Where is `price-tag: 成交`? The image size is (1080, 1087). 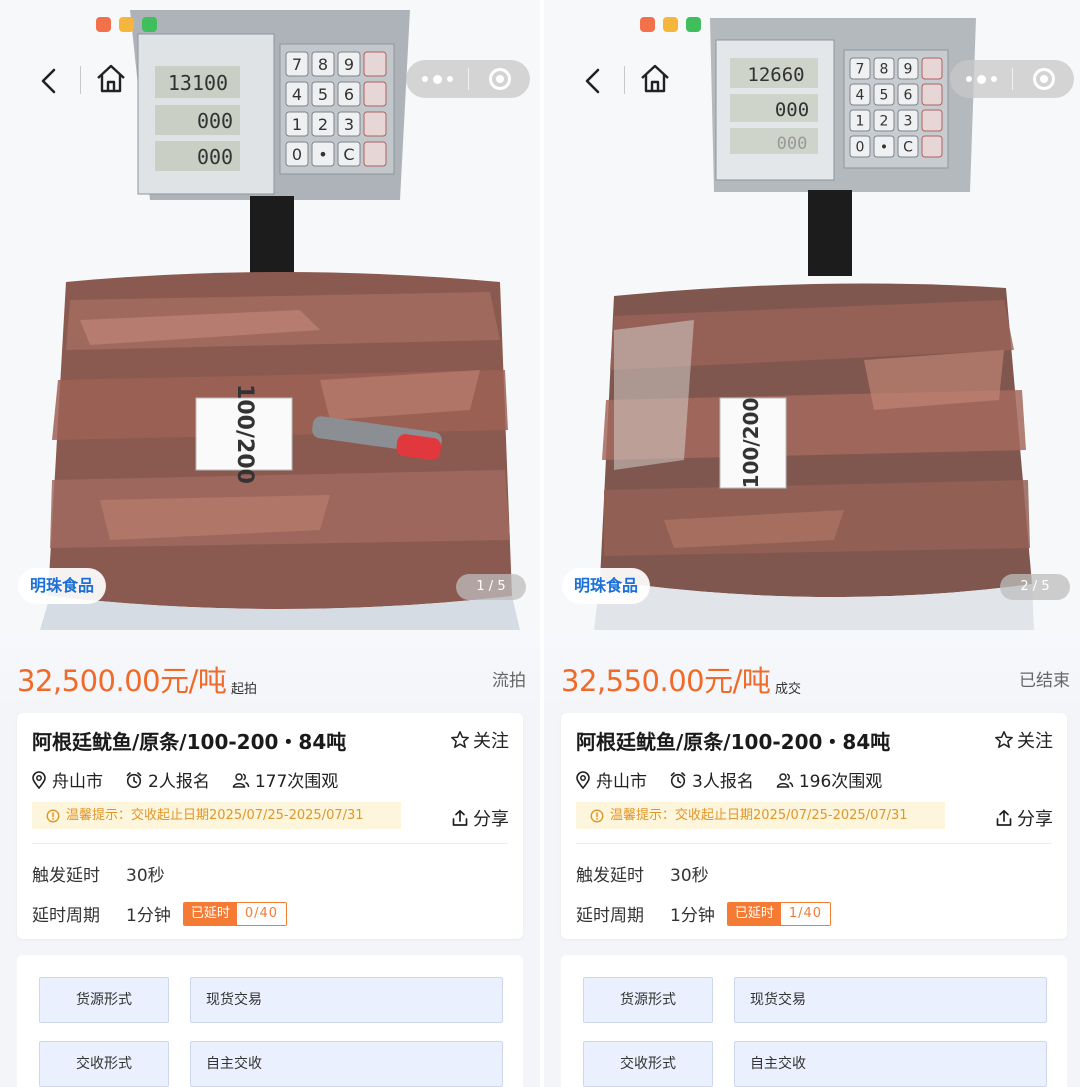
price-tag: 成交 is located at coordinates (788, 689).